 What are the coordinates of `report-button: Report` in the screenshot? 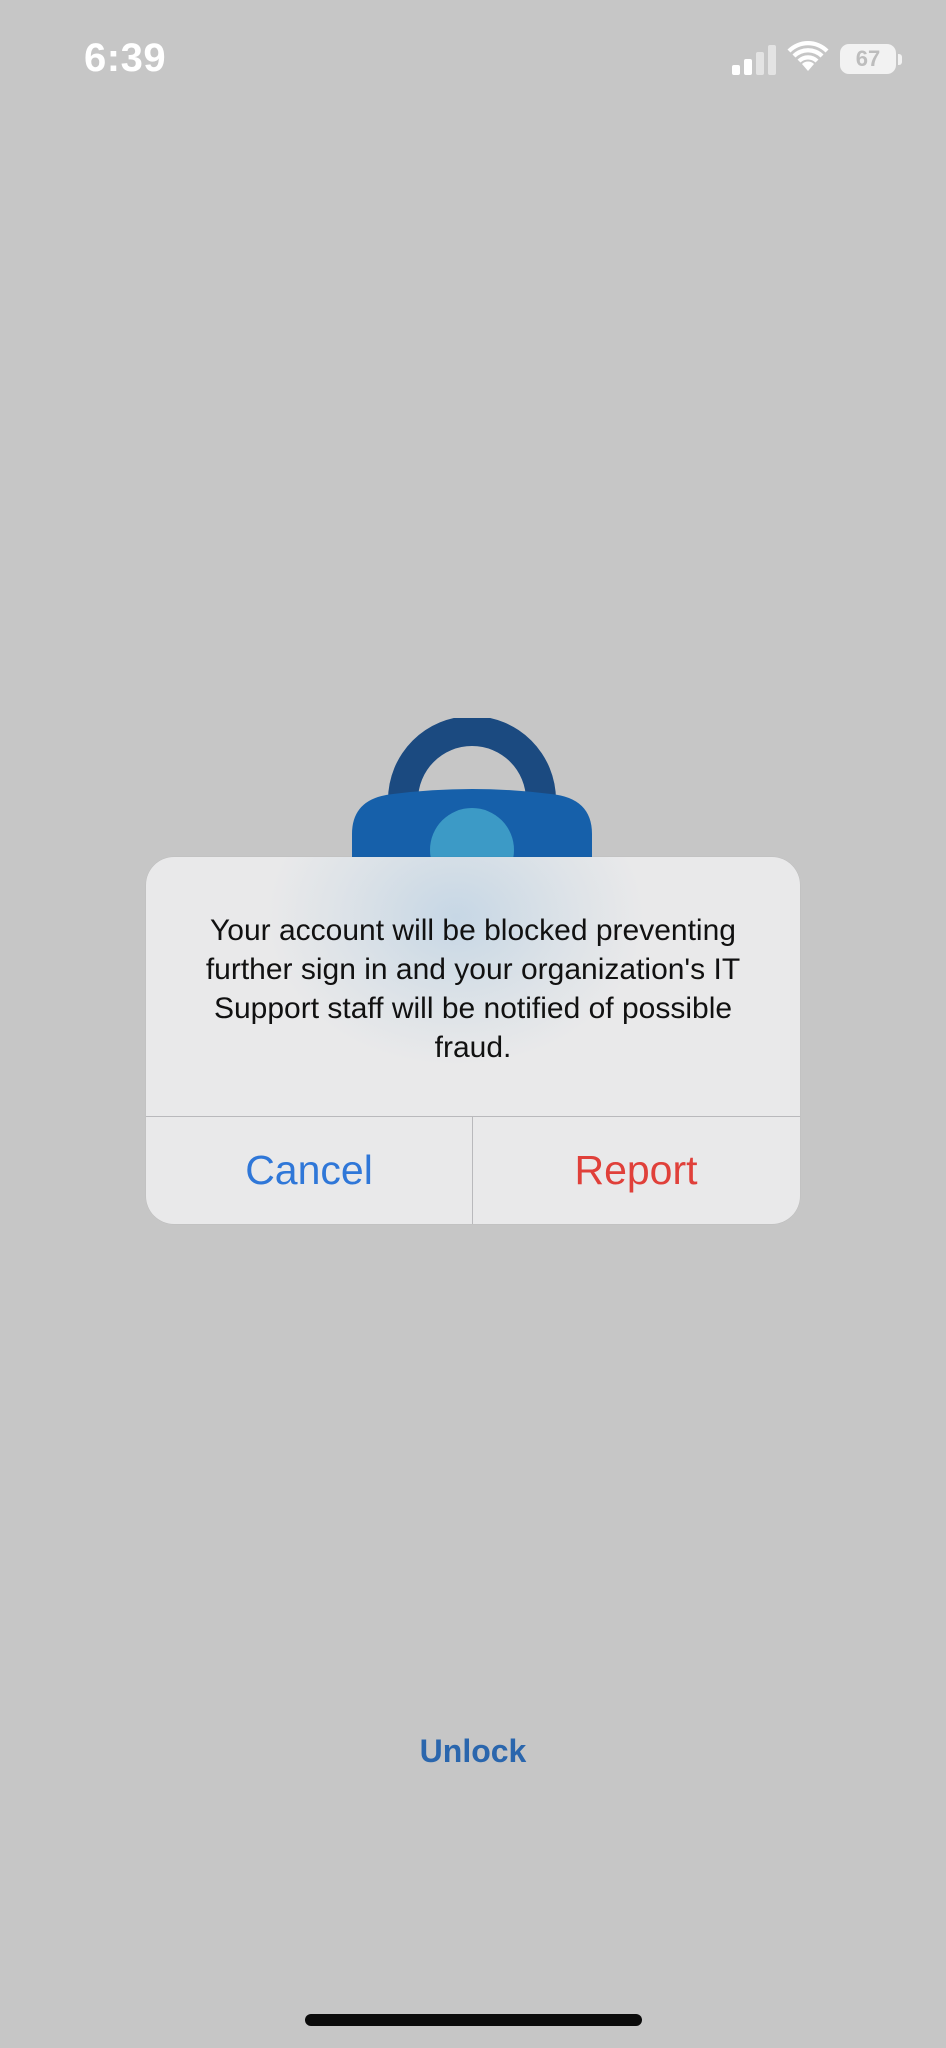 It's located at (636, 1170).